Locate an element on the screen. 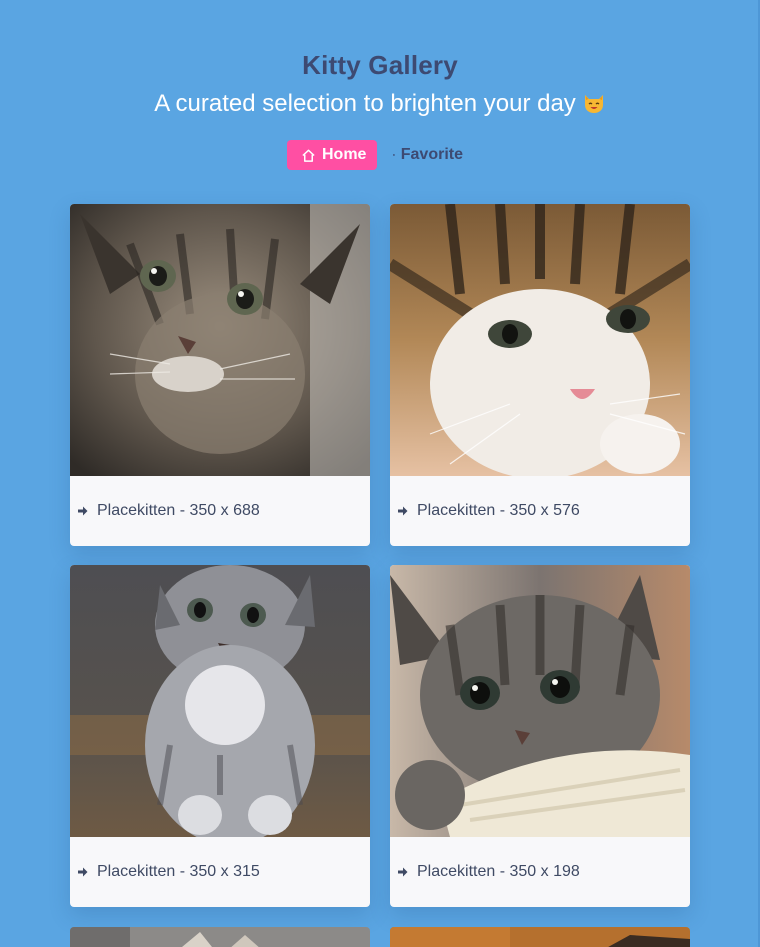 Image resolution: width=760 pixels, height=947 pixels. card-caption: Placekitten - 350 x 576 is located at coordinates (540, 511).